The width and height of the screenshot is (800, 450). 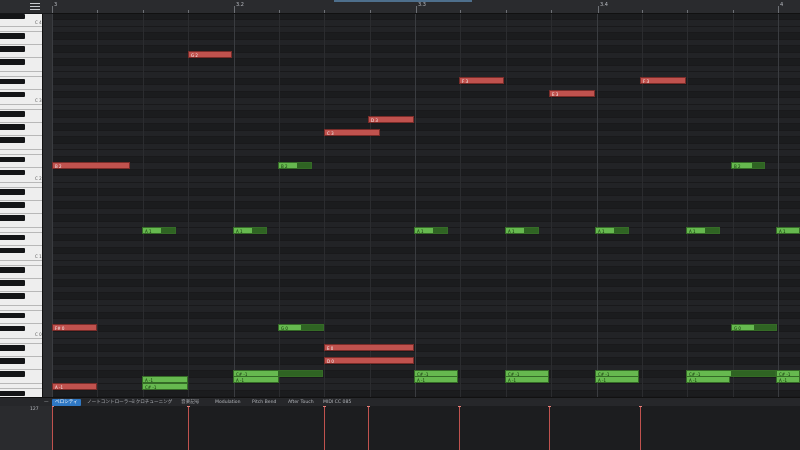 What do you see at coordinates (190, 402) in the screenshot?
I see `lane-tab: 音楽記号` at bounding box center [190, 402].